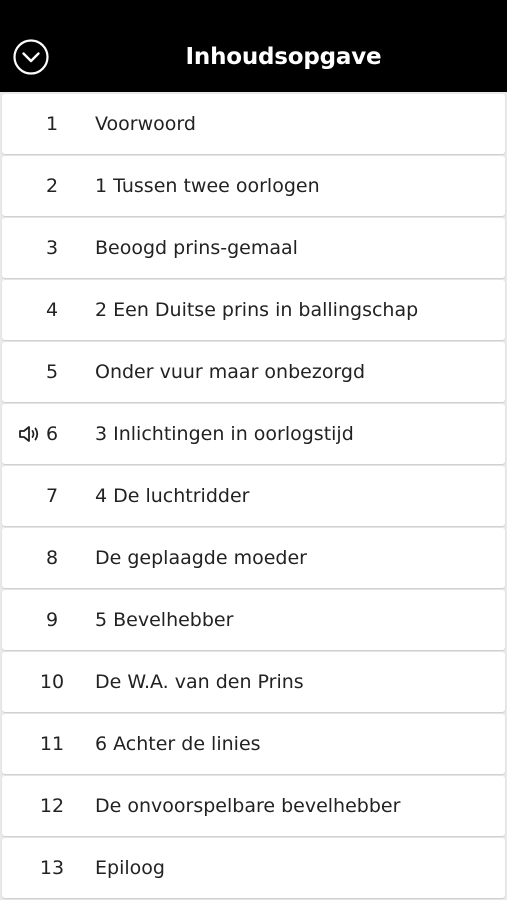 The height and width of the screenshot is (900, 507). Describe the element at coordinates (52, 620) in the screenshot. I see `toc-item-number: 9` at that location.